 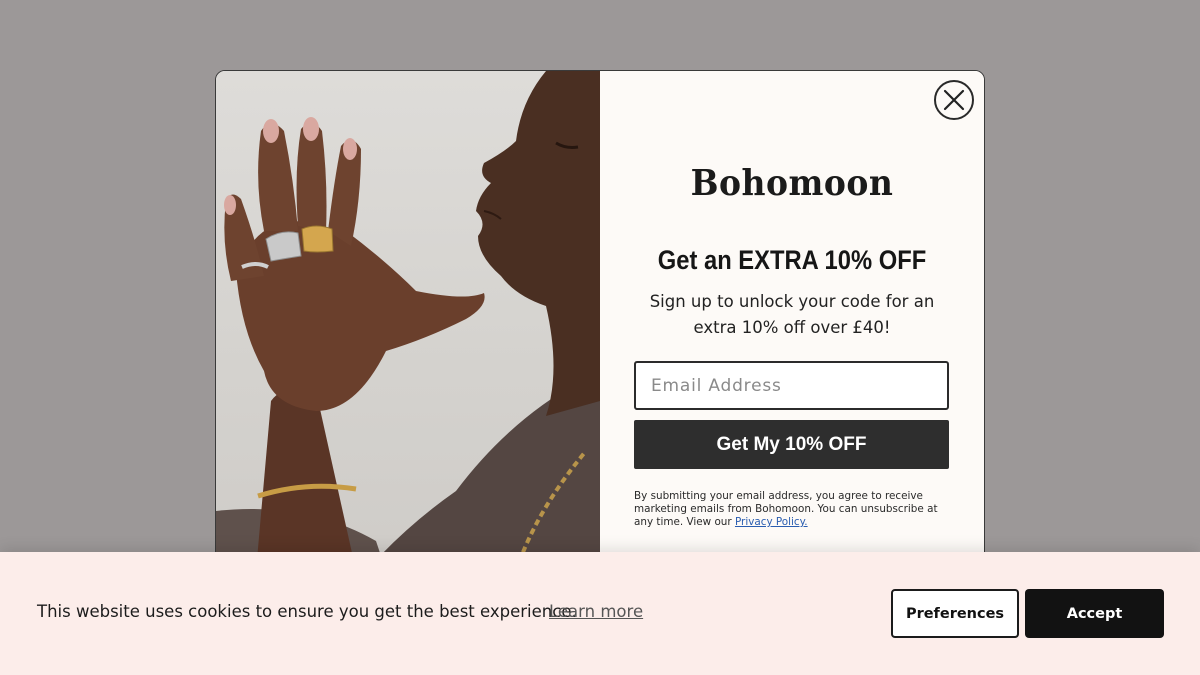 I want to click on close-button, so click(x=954, y=100).